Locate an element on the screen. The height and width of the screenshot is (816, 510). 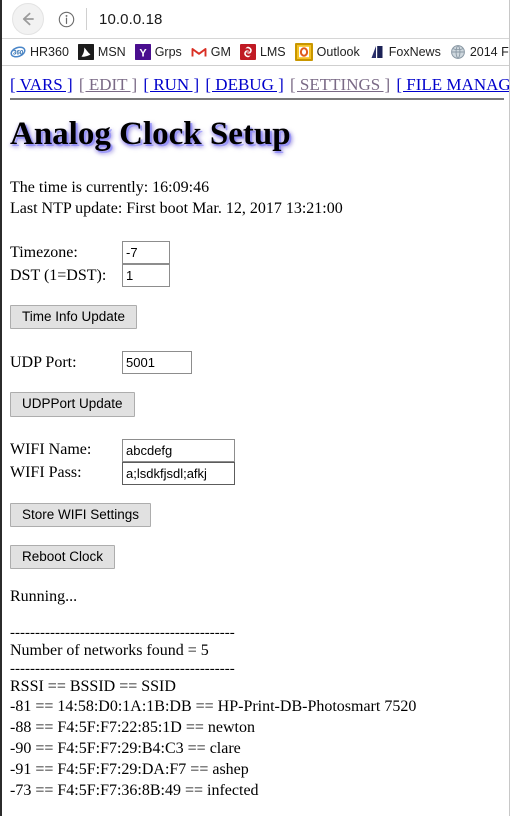
wifi-name-input is located at coordinates (178, 450).